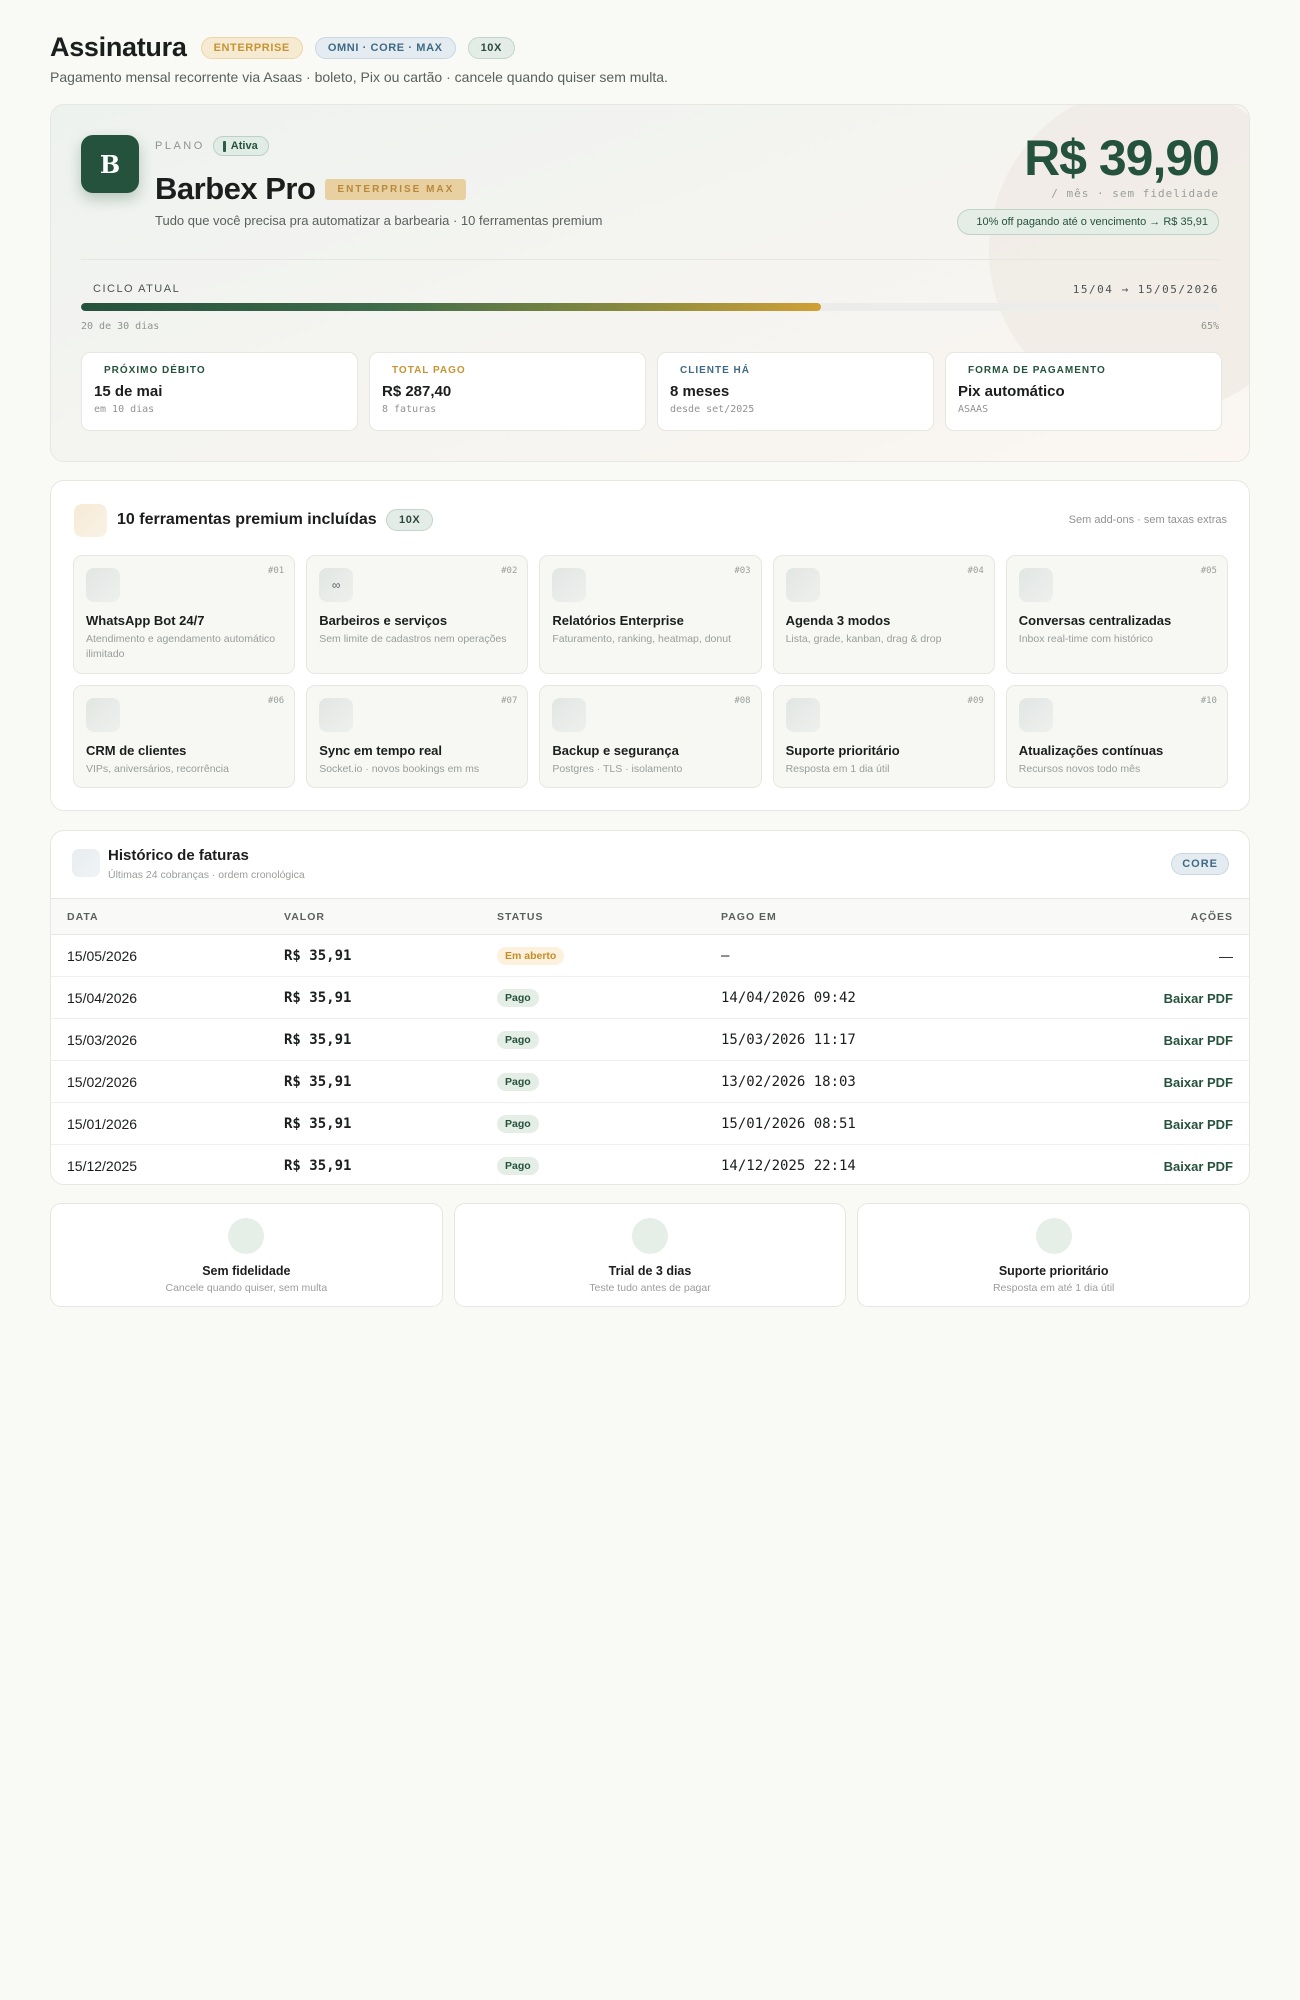  What do you see at coordinates (975, 571) in the screenshot?
I see `tool-number: #04` at bounding box center [975, 571].